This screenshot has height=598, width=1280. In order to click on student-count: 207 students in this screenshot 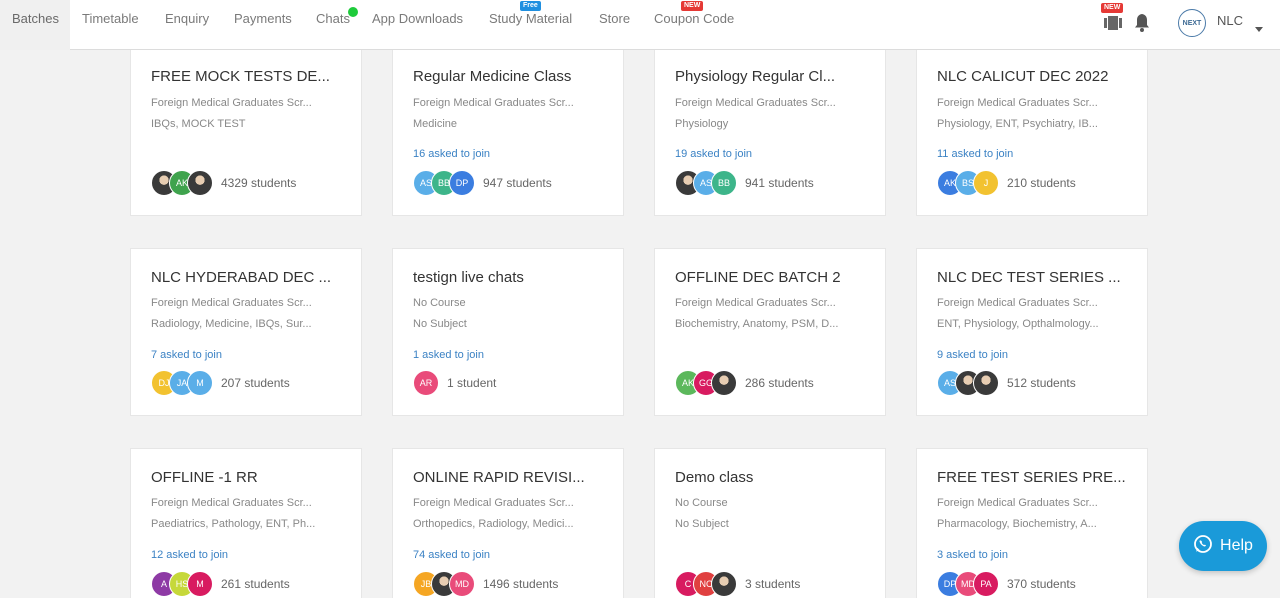, I will do `click(255, 383)`.